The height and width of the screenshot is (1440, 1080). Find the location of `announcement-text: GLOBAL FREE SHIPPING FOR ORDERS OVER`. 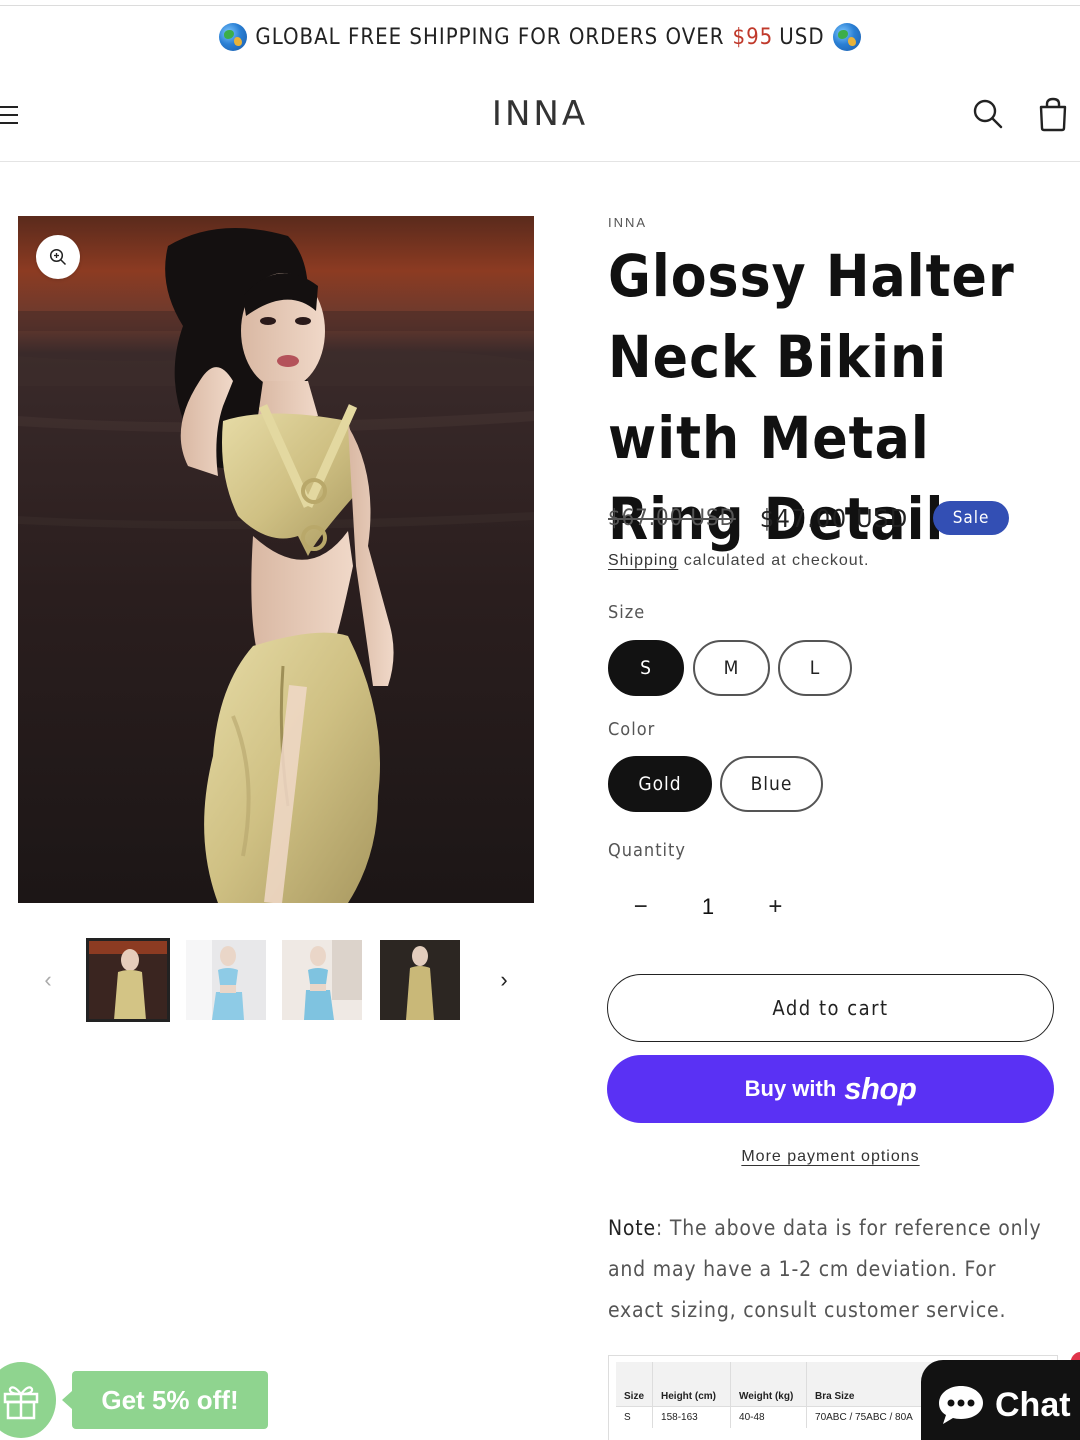

announcement-text: GLOBAL FREE SHIPPING FOR ORDERS OVER is located at coordinates (490, 37).